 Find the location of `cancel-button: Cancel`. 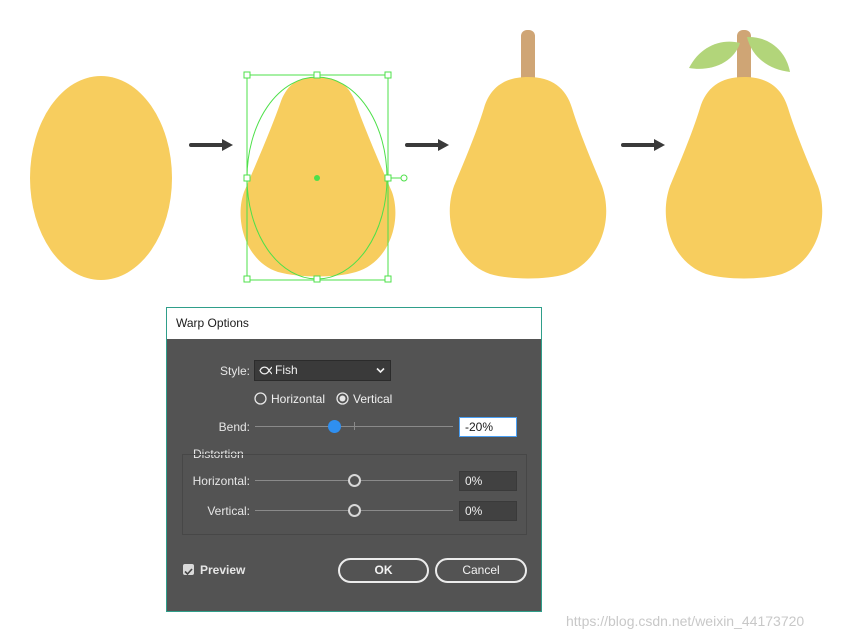

cancel-button: Cancel is located at coordinates (481, 570).